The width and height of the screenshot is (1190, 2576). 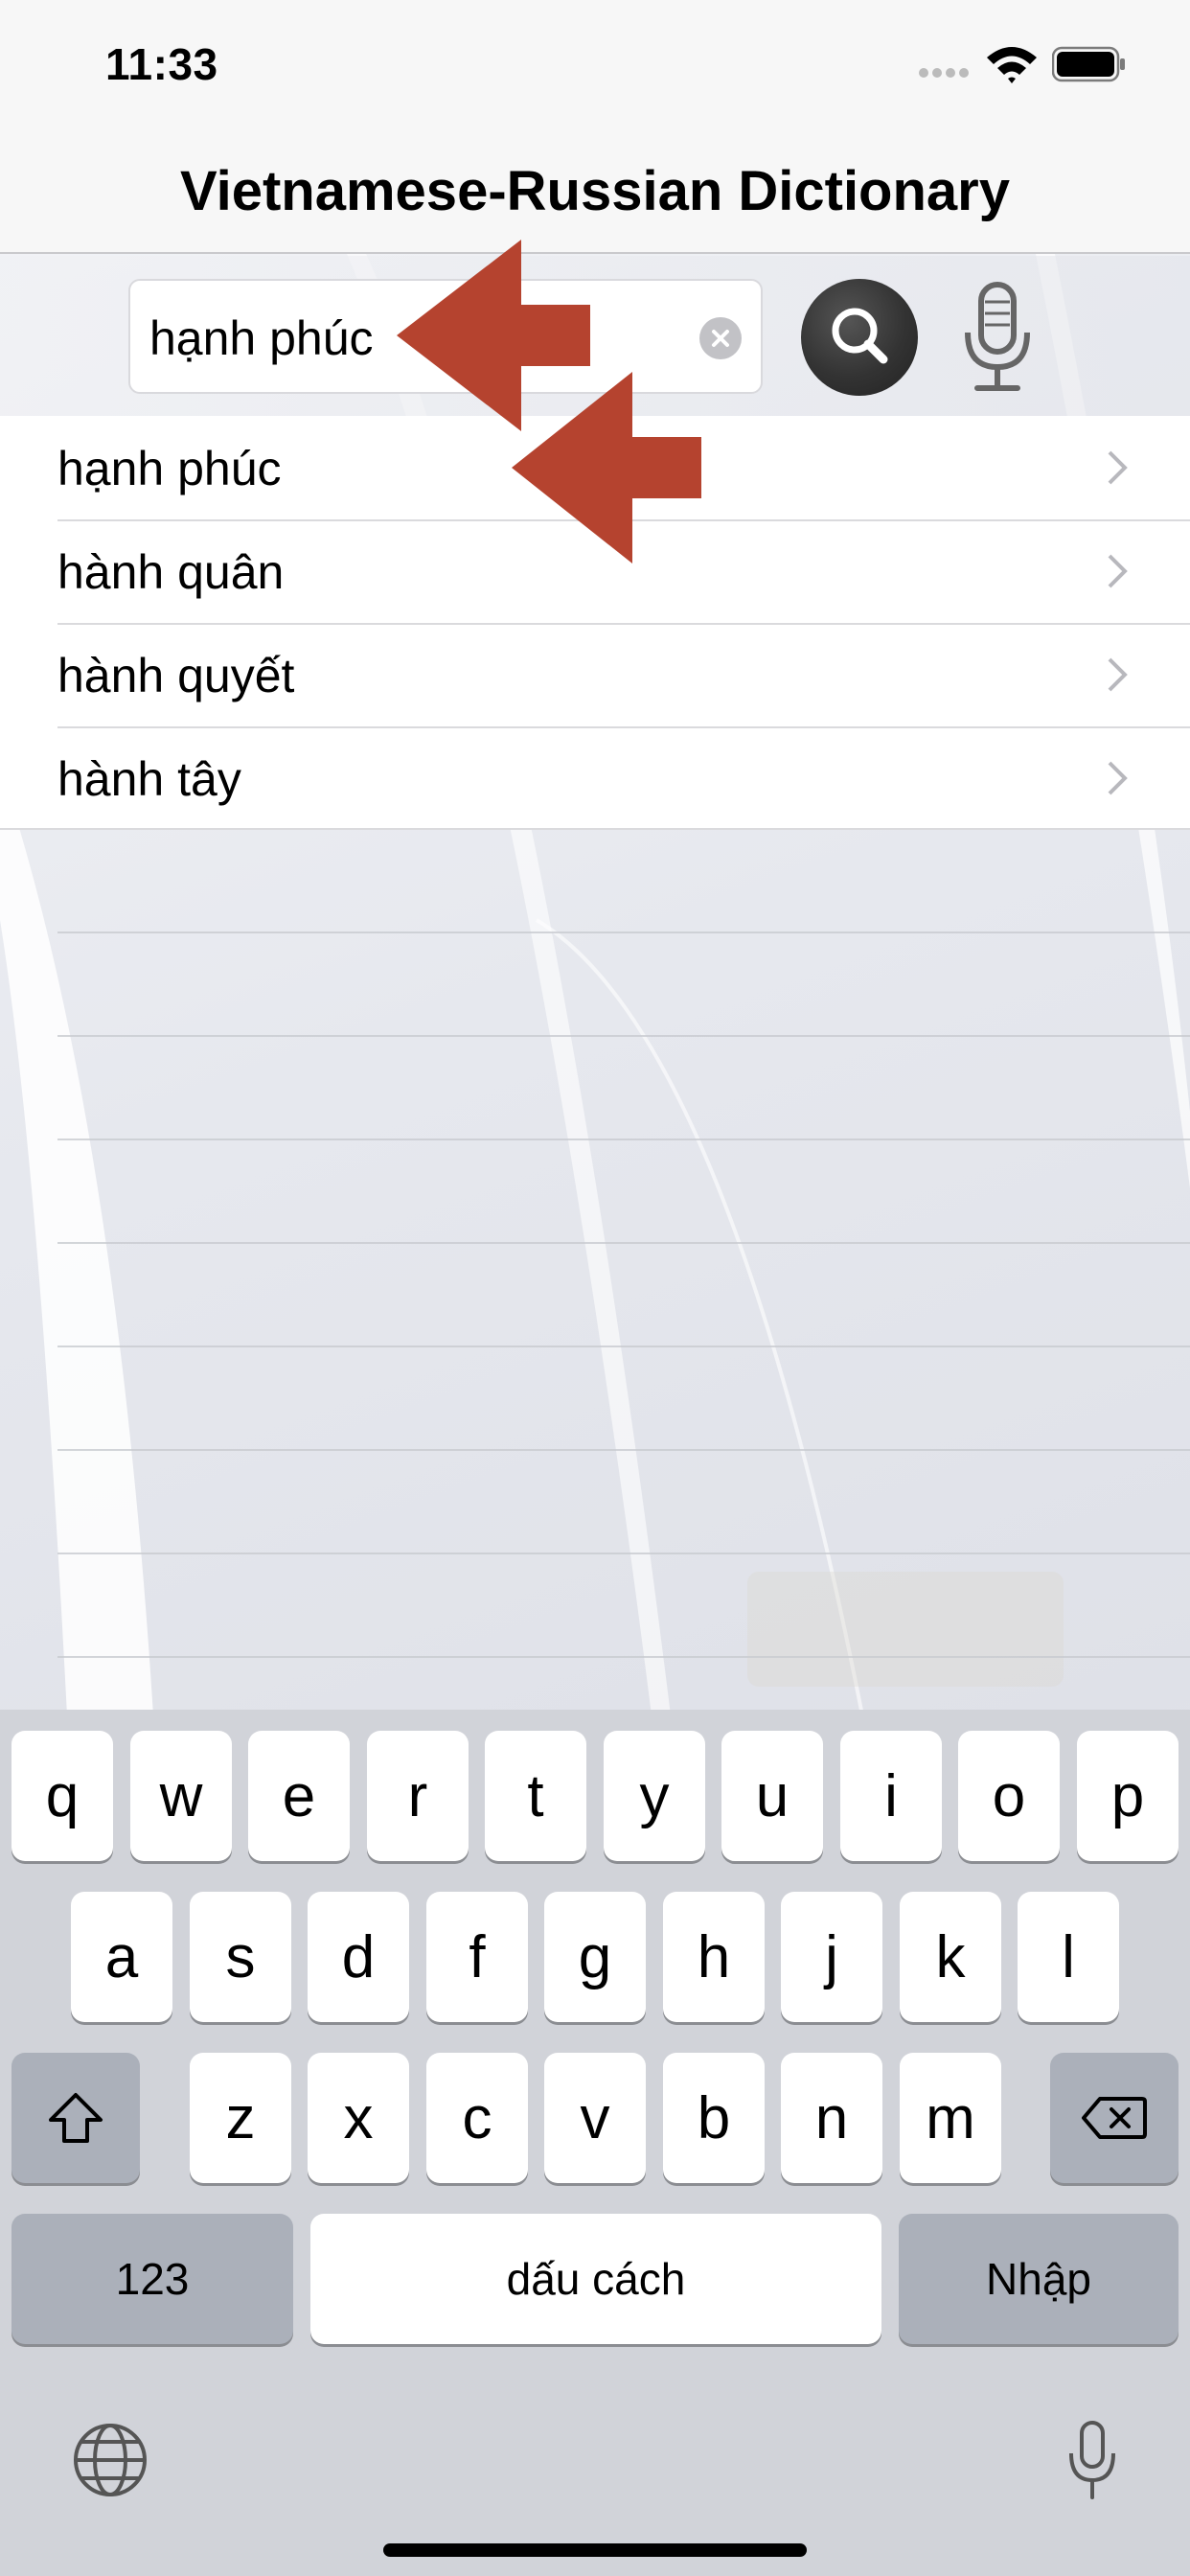 I want to click on status-bar: 11:33, so click(x=595, y=67).